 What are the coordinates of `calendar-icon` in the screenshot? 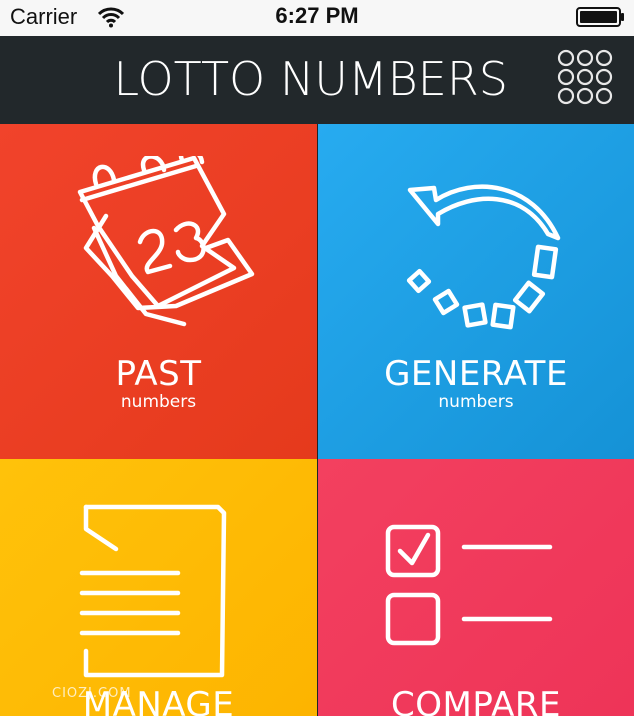 It's located at (166, 241).